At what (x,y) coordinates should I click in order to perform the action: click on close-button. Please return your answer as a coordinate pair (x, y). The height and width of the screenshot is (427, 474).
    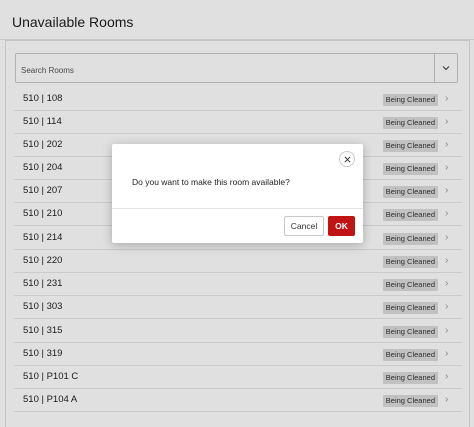
    Looking at the image, I should click on (347, 159).